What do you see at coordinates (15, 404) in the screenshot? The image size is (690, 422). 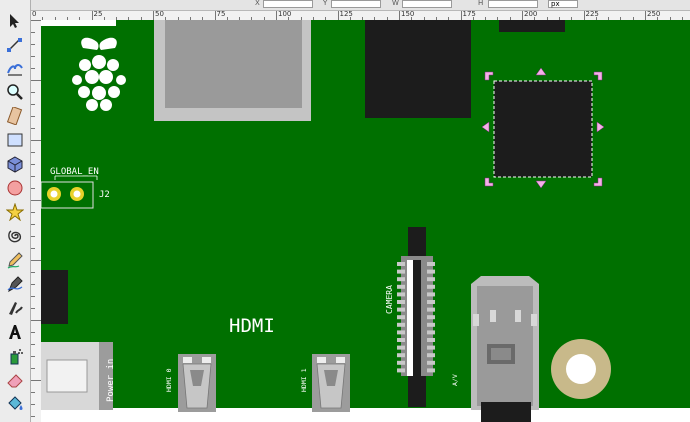 I see `paint-bucket-tool-icon` at bounding box center [15, 404].